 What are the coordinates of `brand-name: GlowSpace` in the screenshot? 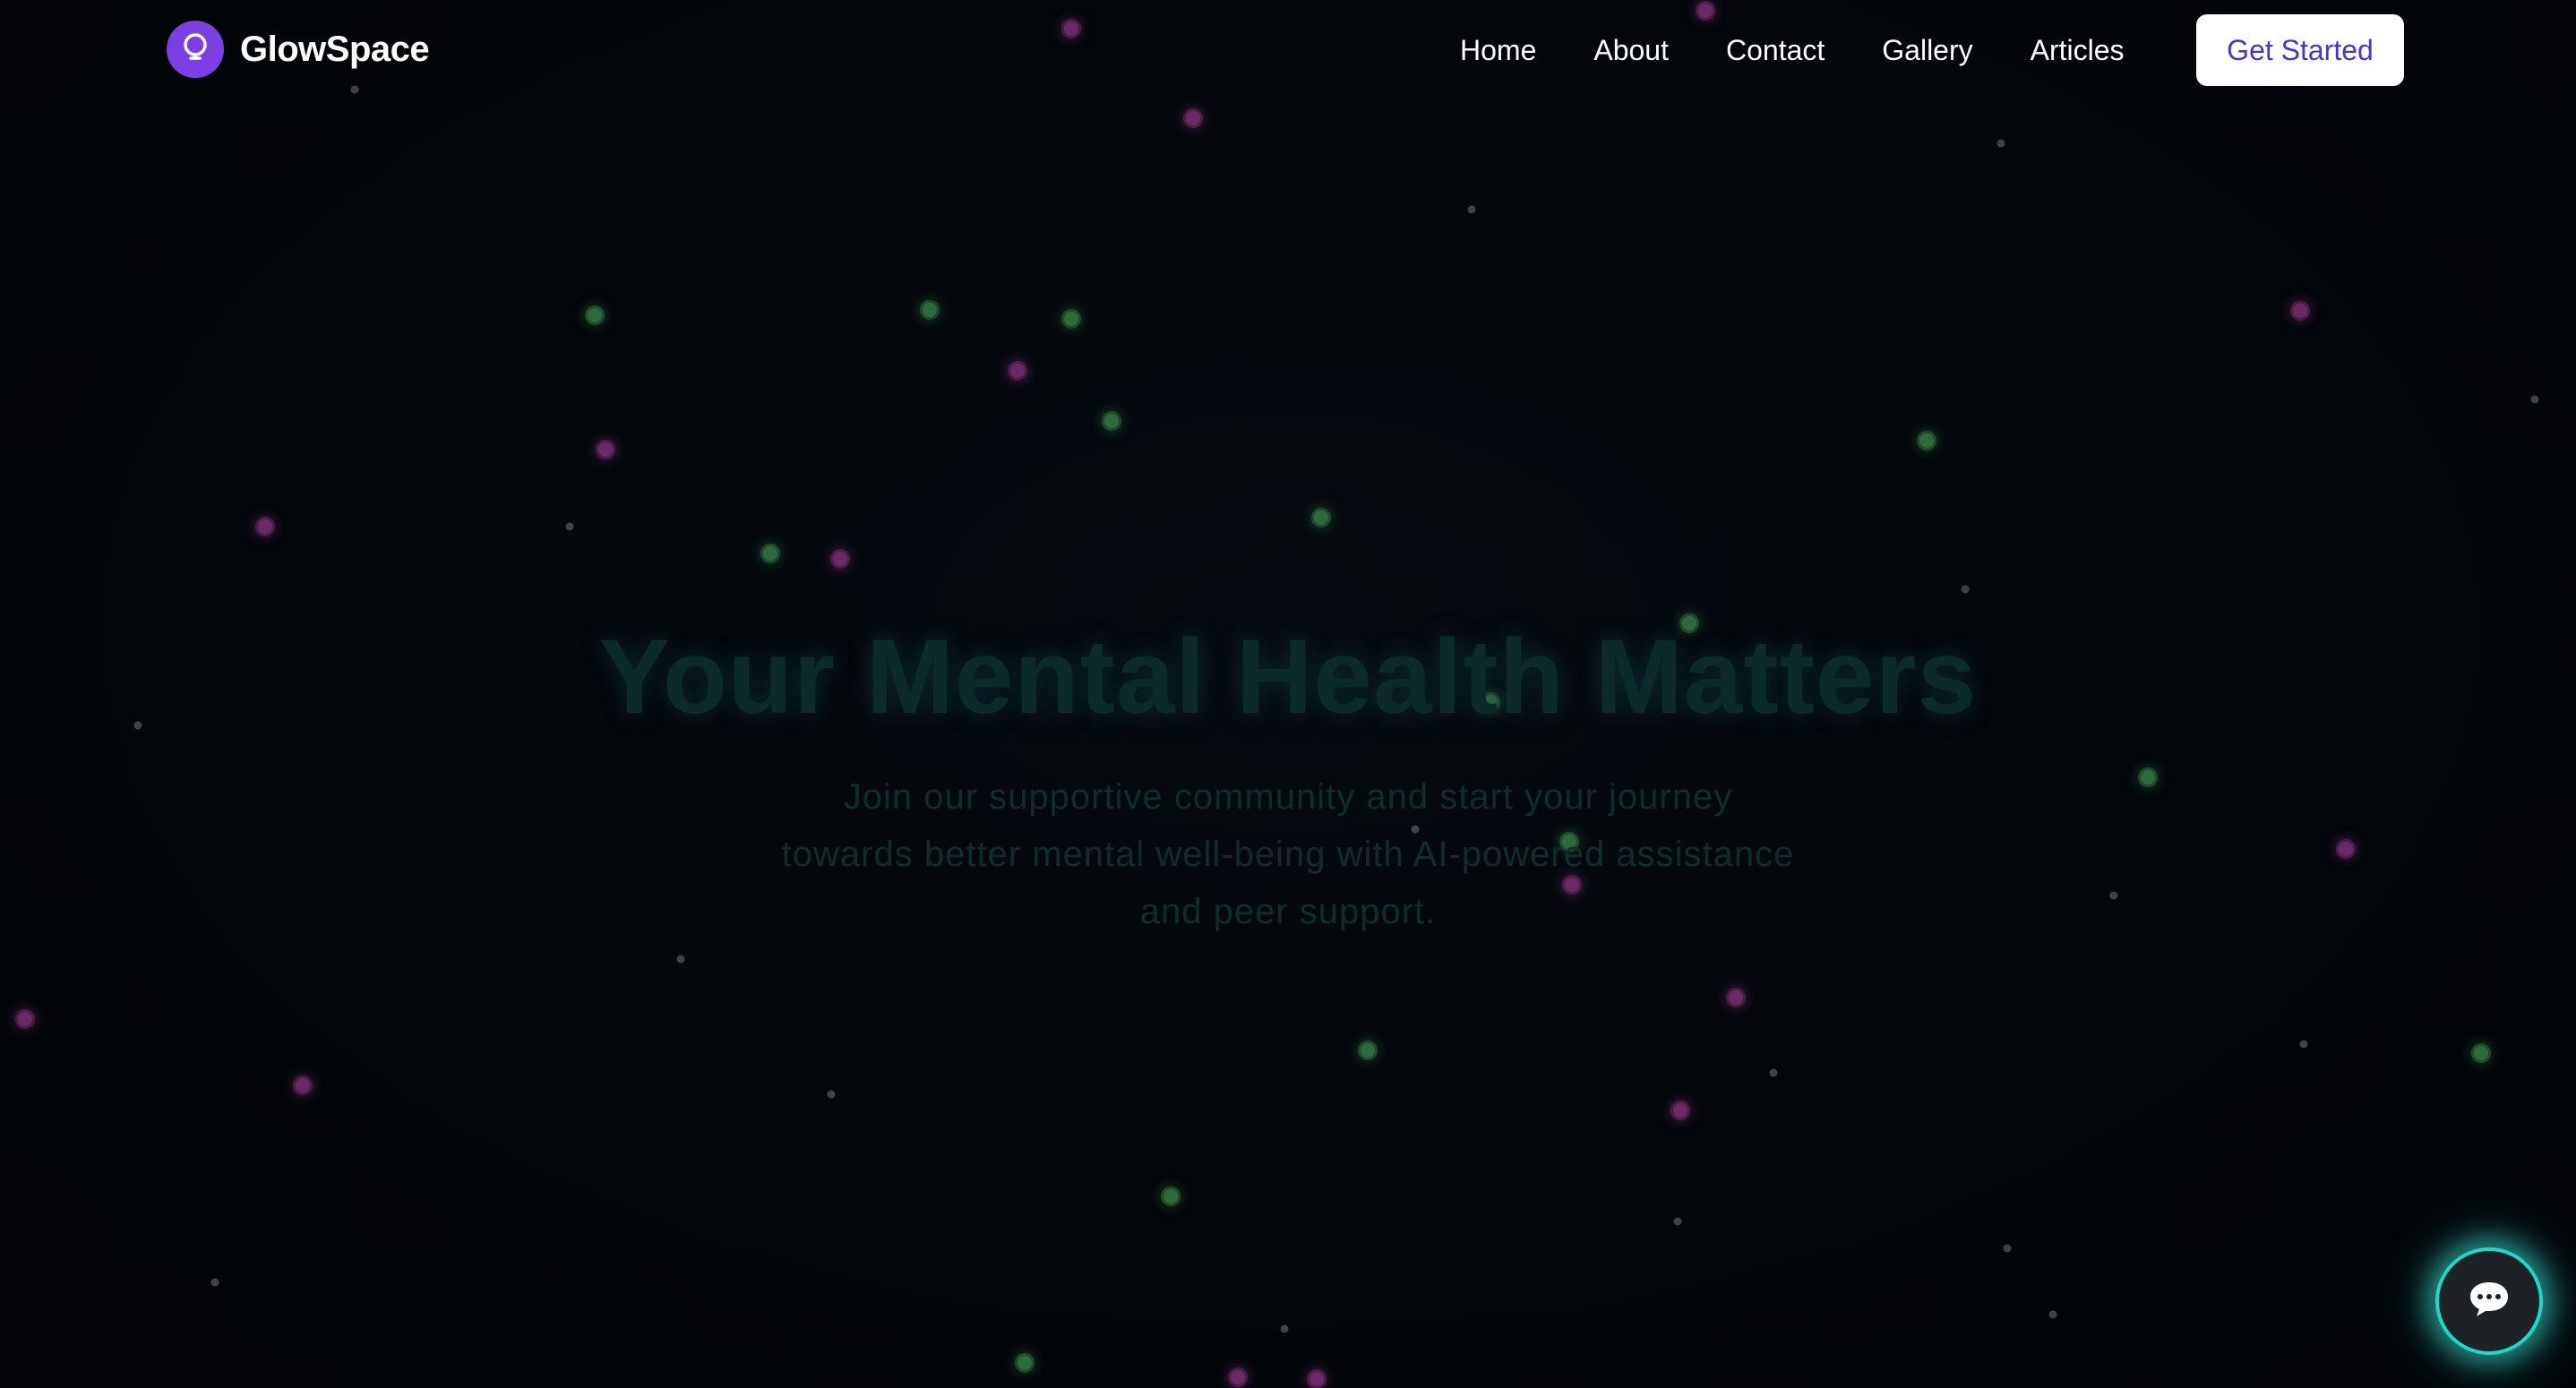 It's located at (335, 49).